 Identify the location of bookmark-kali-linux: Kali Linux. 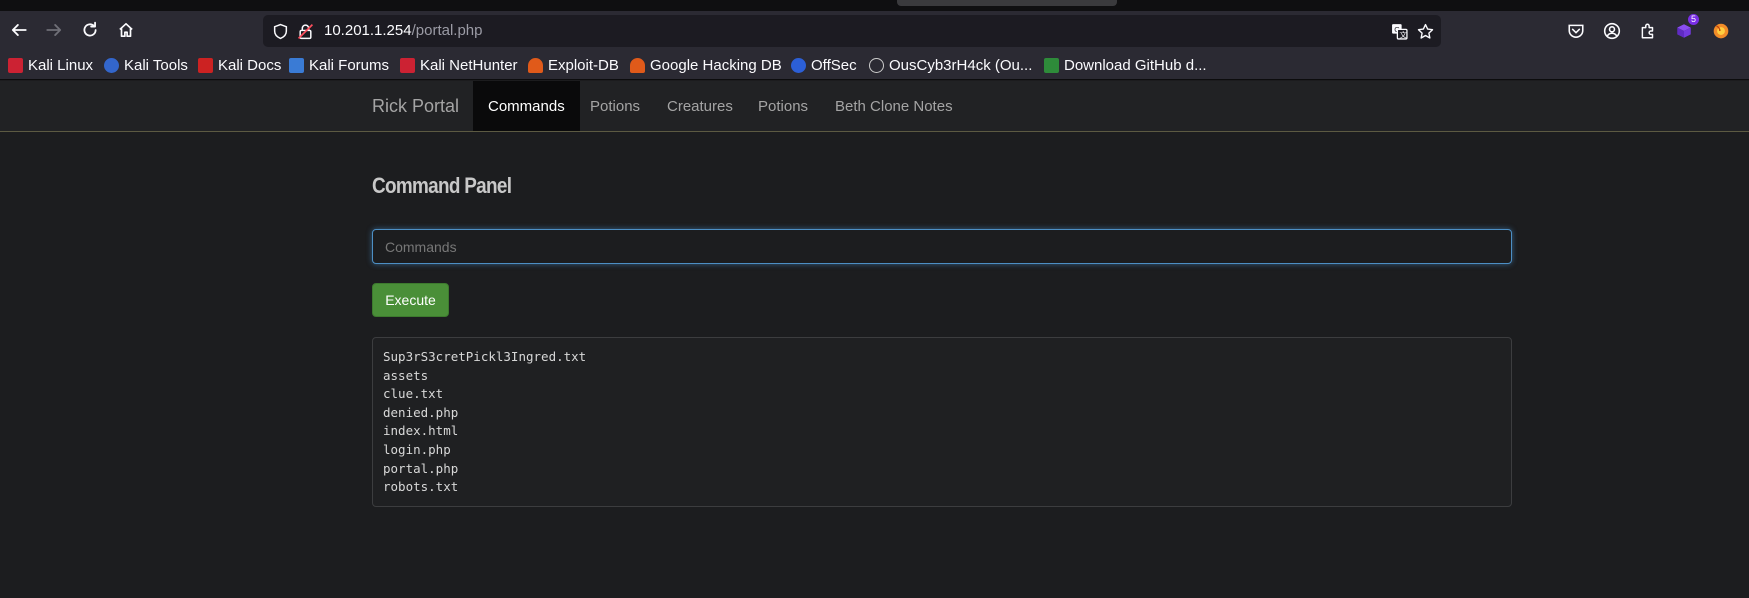
(50, 65).